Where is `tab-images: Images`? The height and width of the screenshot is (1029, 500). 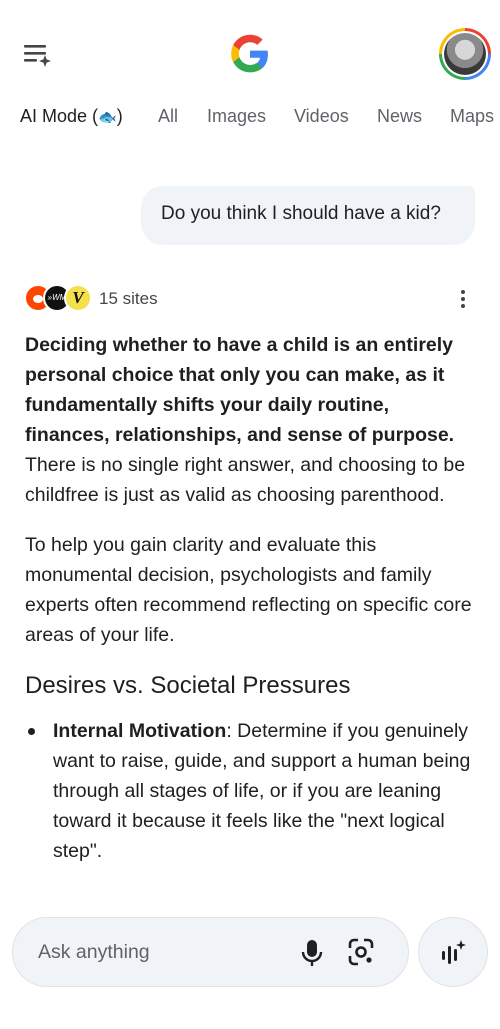 tab-images: Images is located at coordinates (236, 116).